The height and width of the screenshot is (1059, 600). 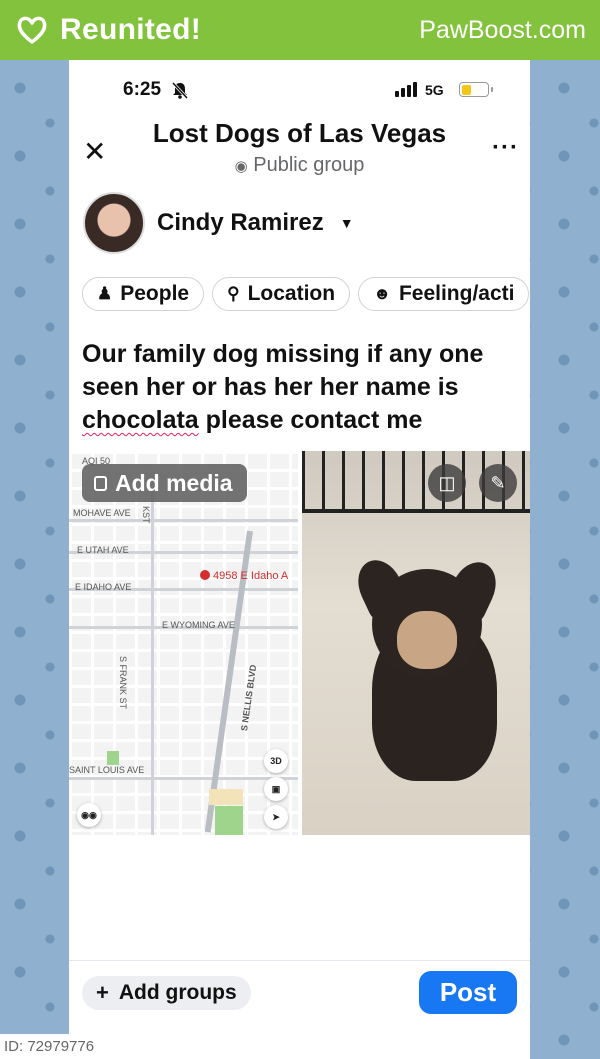 What do you see at coordinates (241, 166) in the screenshot?
I see `globe-icon: ◉` at bounding box center [241, 166].